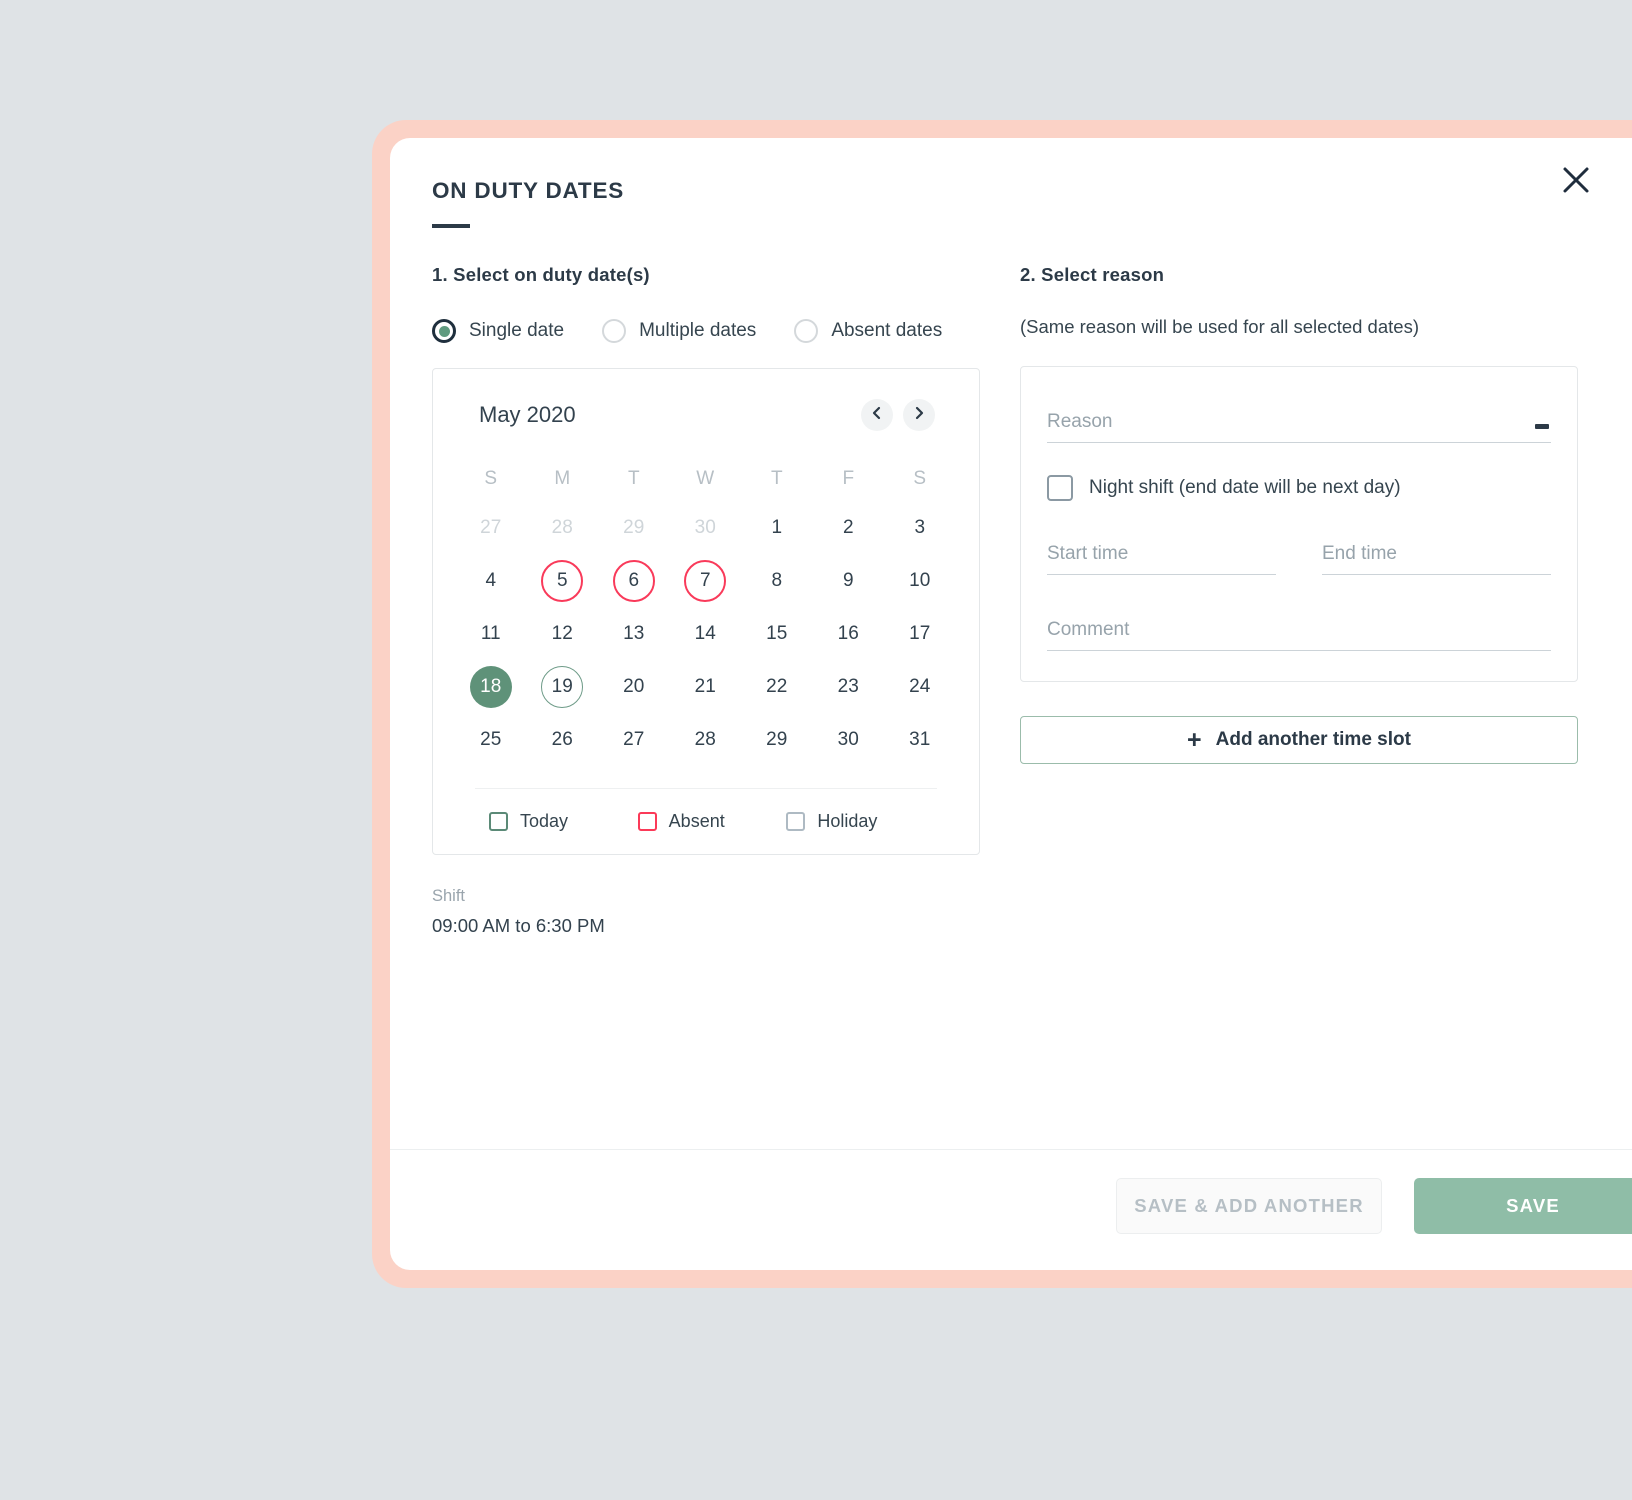 The height and width of the screenshot is (1500, 1632). I want to click on calendar-day-cell: 17, so click(920, 633).